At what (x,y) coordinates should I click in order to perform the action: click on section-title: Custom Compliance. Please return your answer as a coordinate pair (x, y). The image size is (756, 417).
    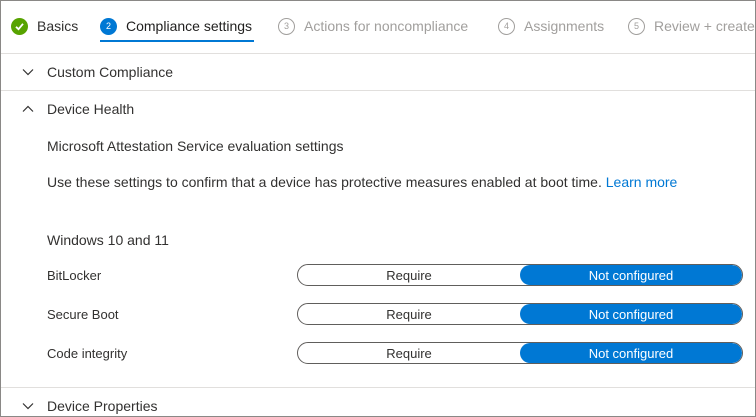
    Looking at the image, I should click on (110, 72).